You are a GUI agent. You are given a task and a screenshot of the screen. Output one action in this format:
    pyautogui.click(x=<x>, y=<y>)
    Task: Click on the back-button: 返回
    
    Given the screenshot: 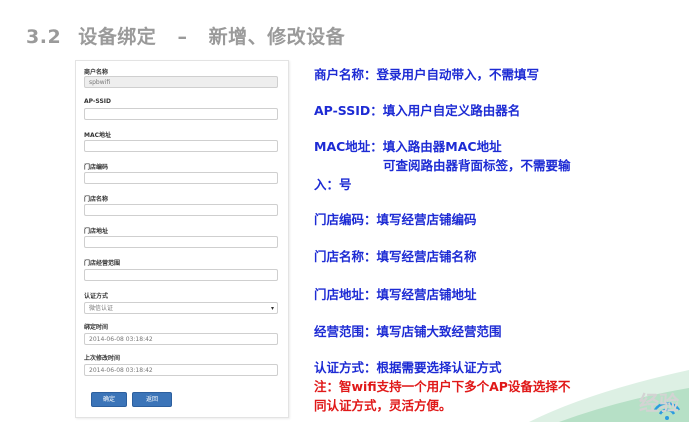 What is the action you would take?
    pyautogui.click(x=152, y=399)
    